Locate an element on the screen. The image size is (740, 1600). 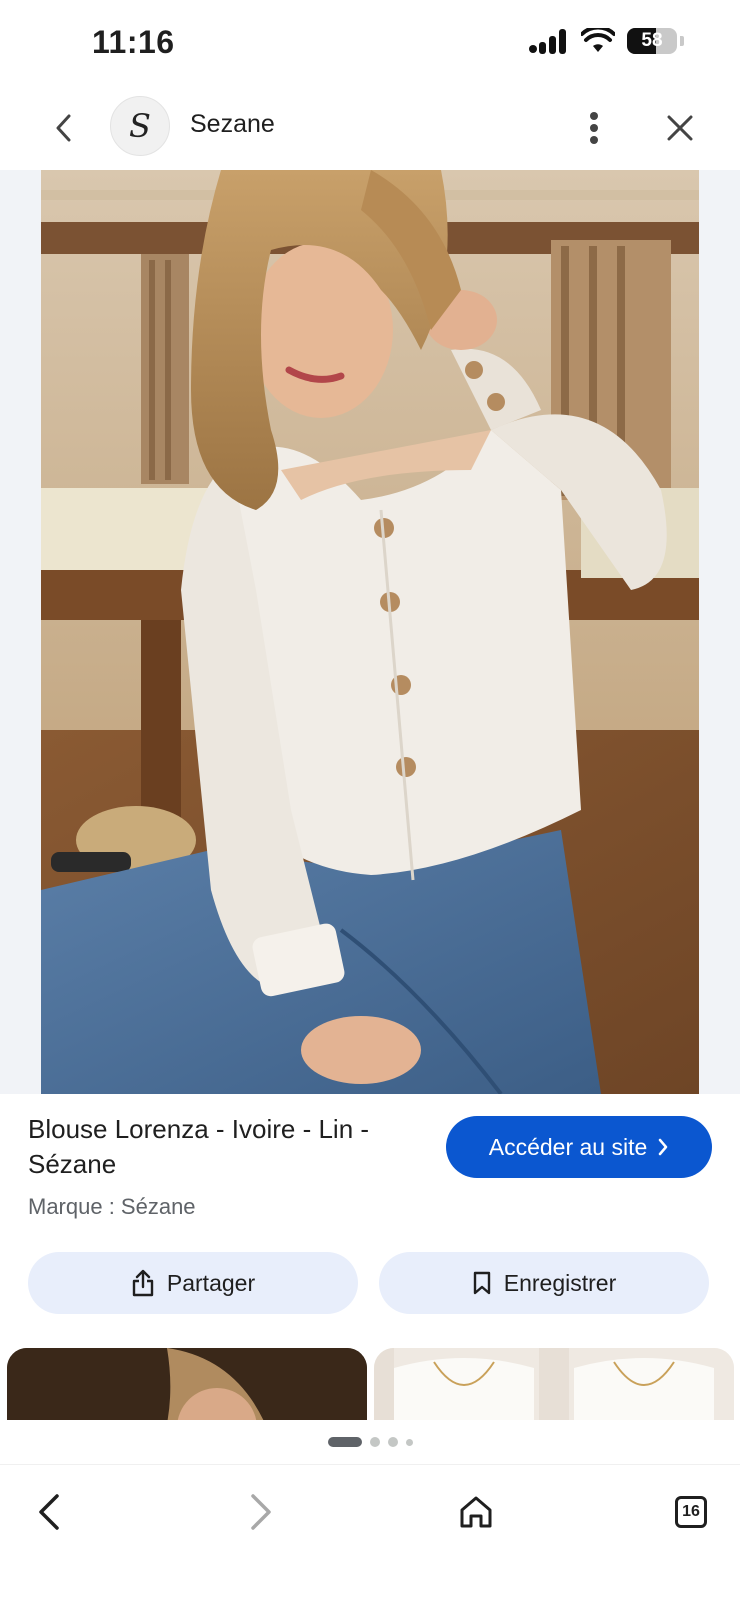
carousel-pager is located at coordinates (370, 1442).